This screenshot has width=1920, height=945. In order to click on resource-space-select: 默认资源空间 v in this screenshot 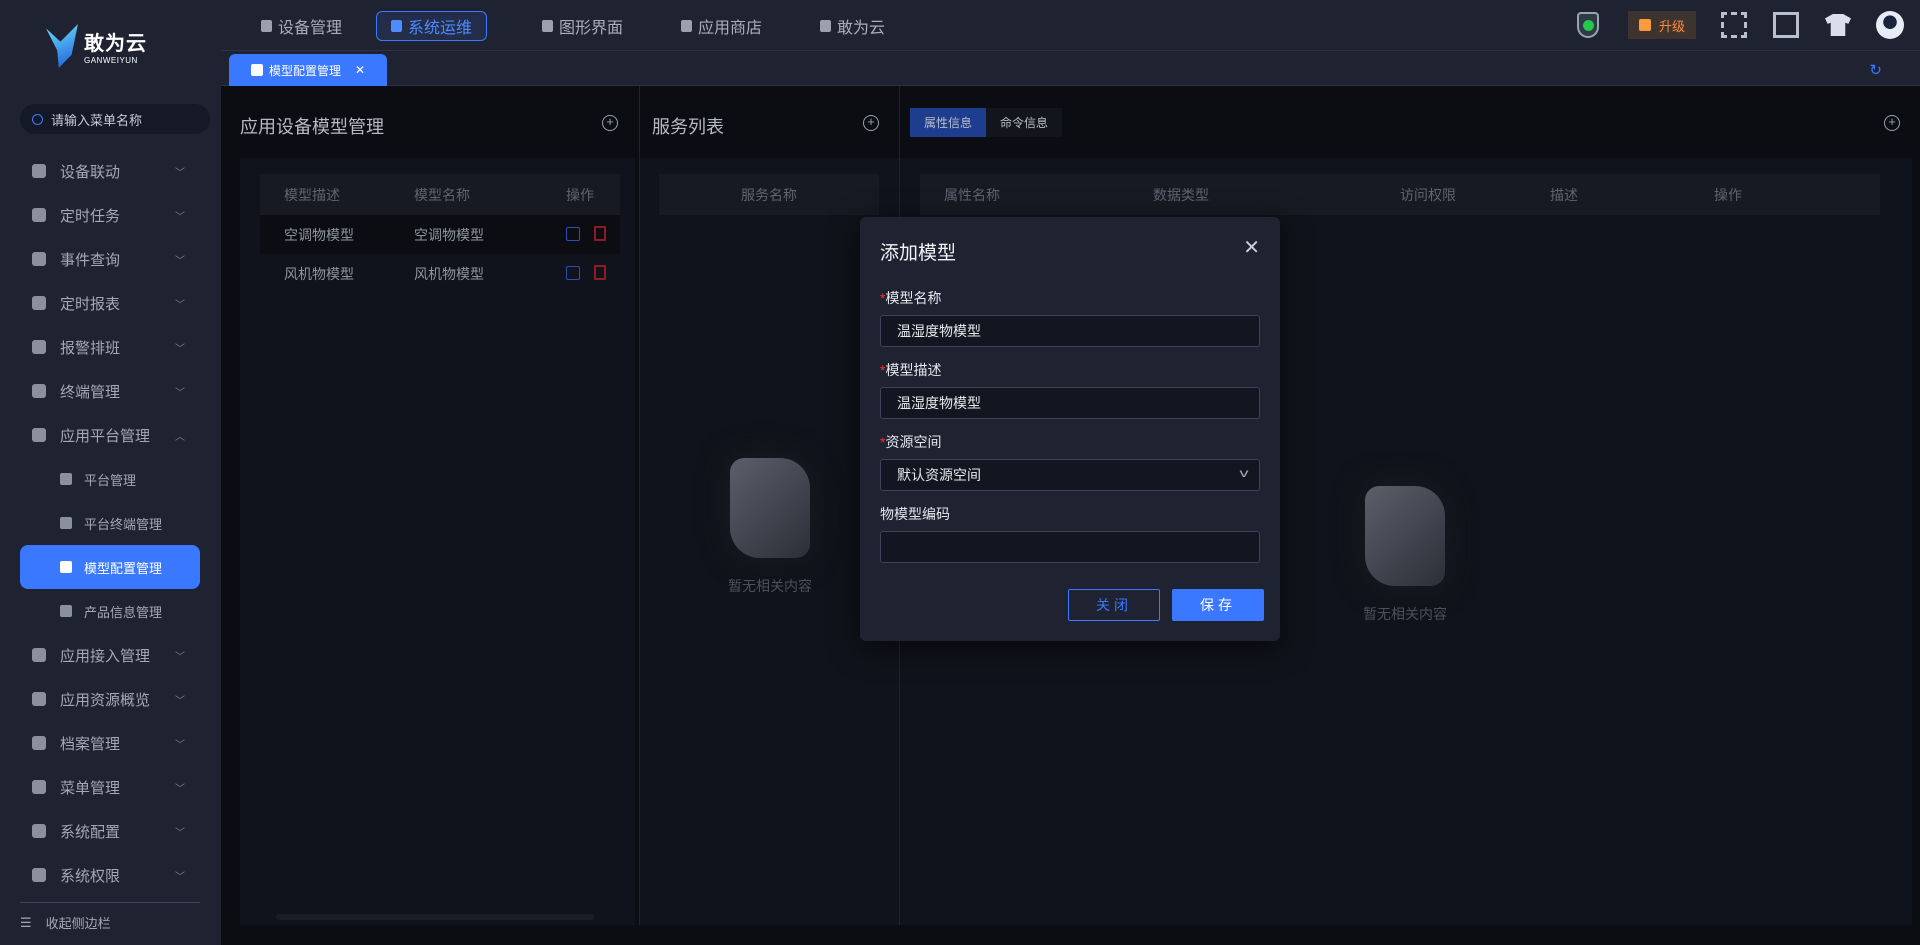, I will do `click(1070, 475)`.